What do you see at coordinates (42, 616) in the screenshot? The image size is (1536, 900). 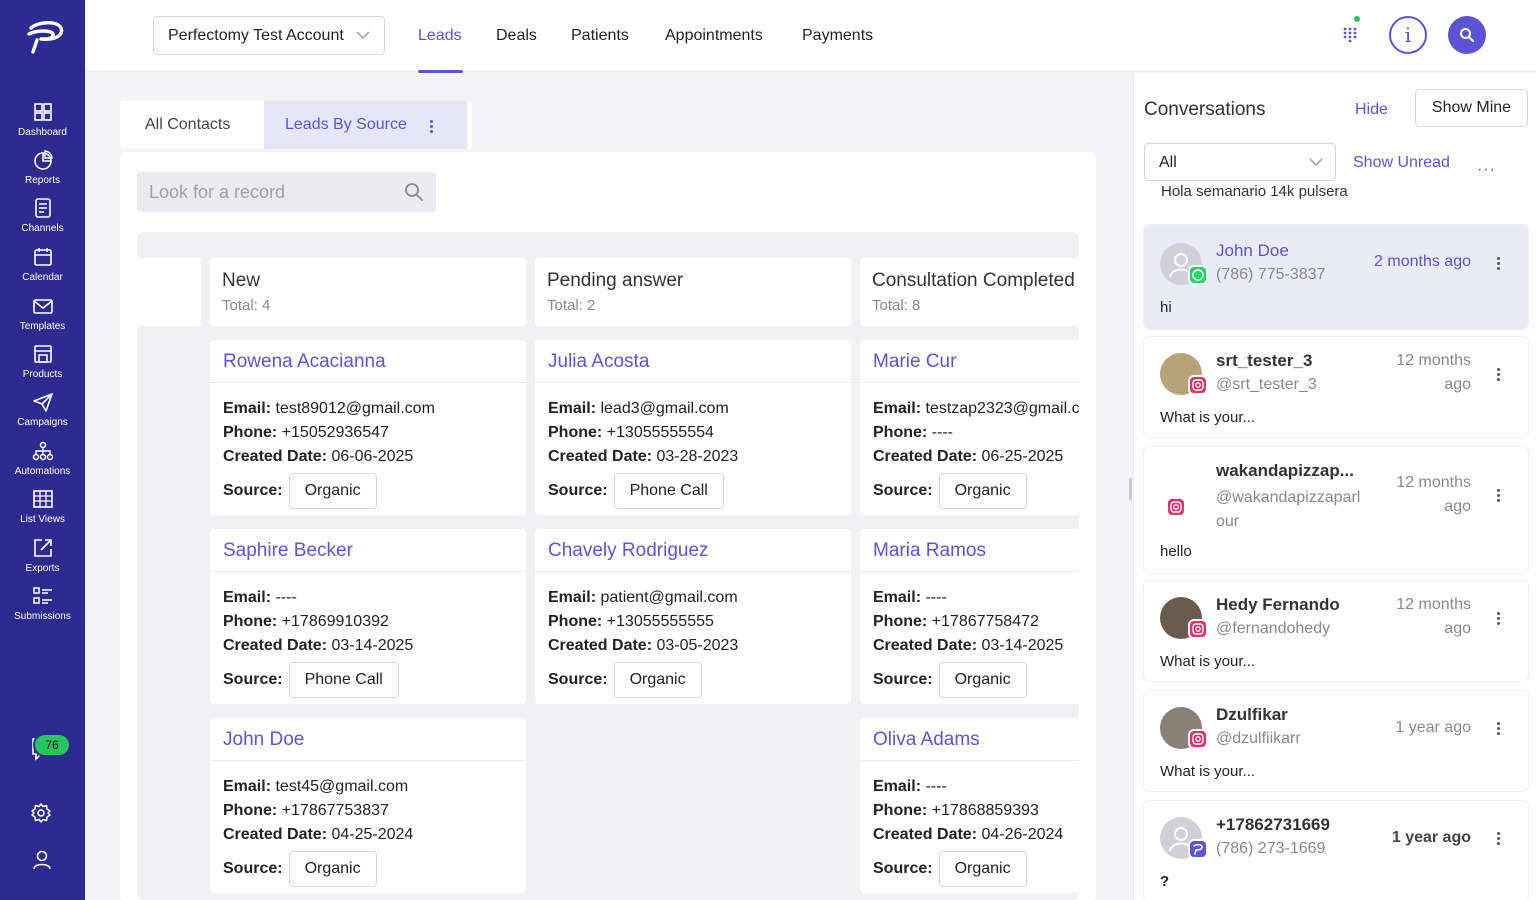 I see `sidebar-item-label: Submissions` at bounding box center [42, 616].